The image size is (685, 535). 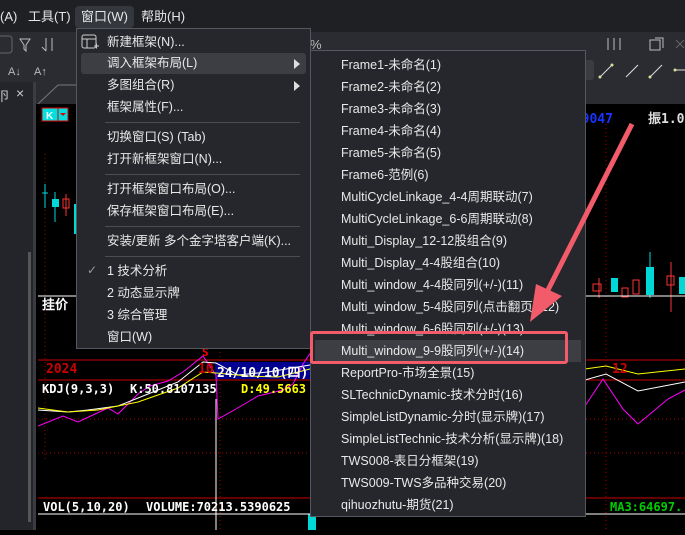 I want to click on cursor-date: 24/10/10(四), so click(x=263, y=373).